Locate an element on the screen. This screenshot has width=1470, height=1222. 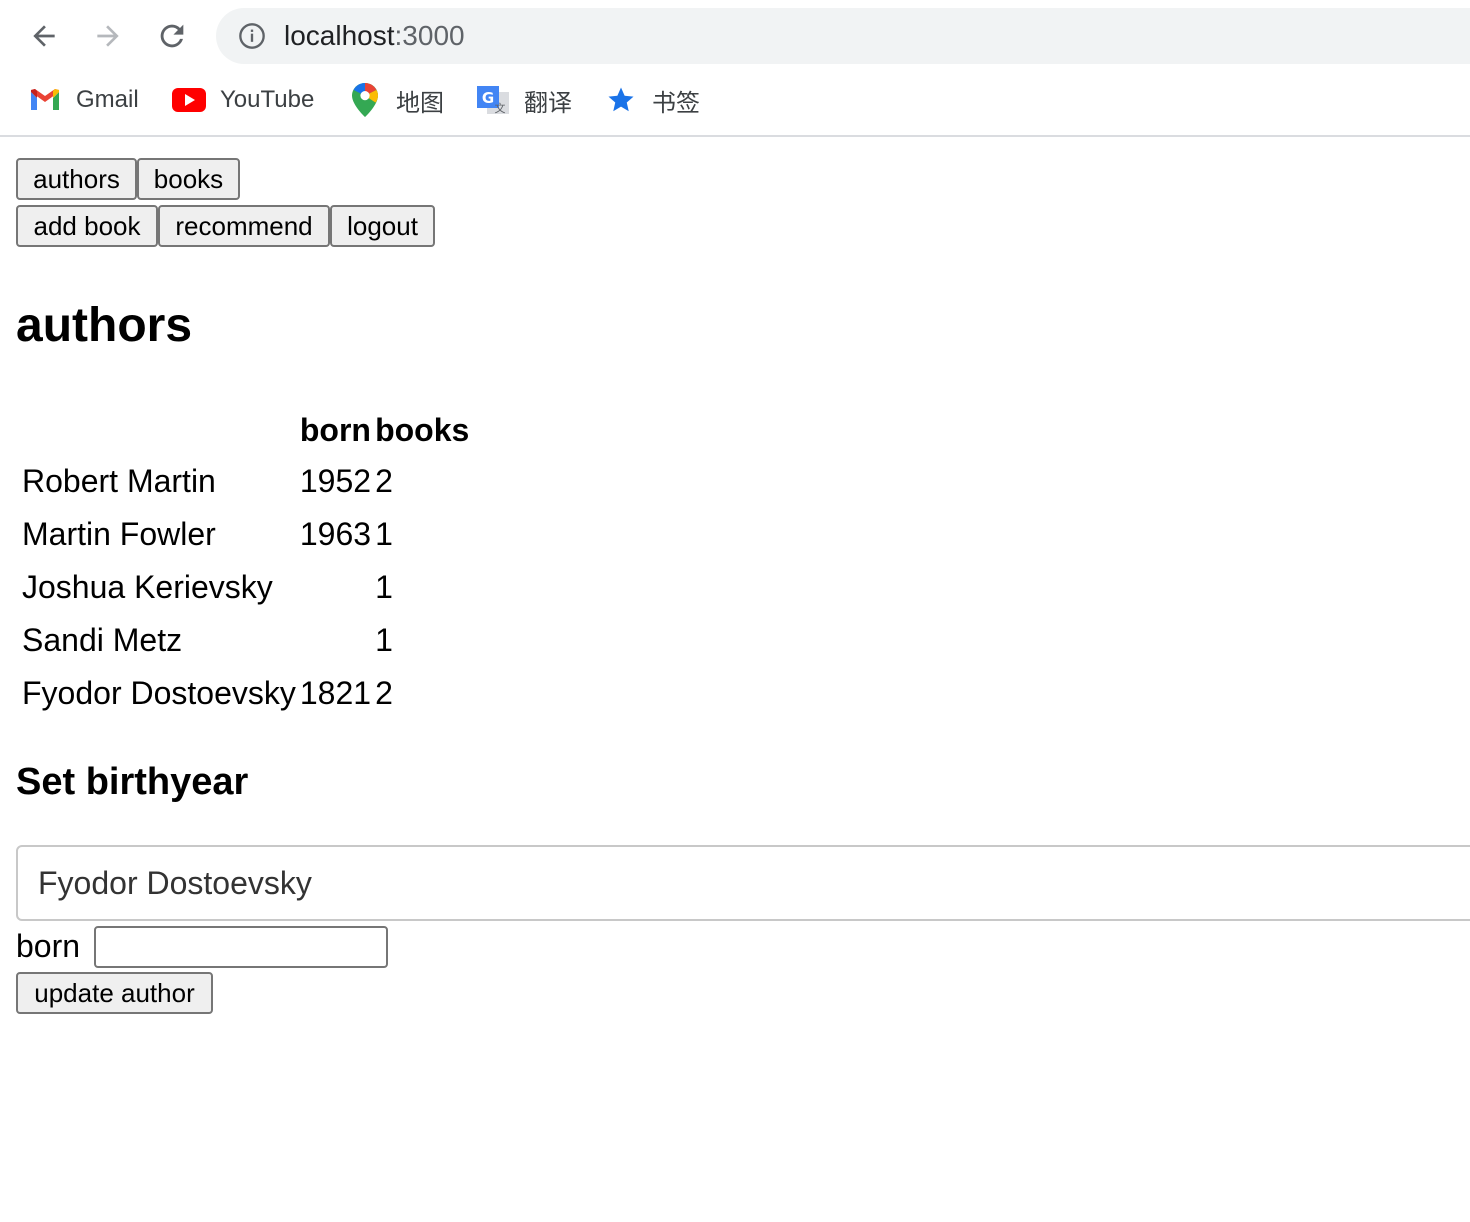
born-input is located at coordinates (241, 947).